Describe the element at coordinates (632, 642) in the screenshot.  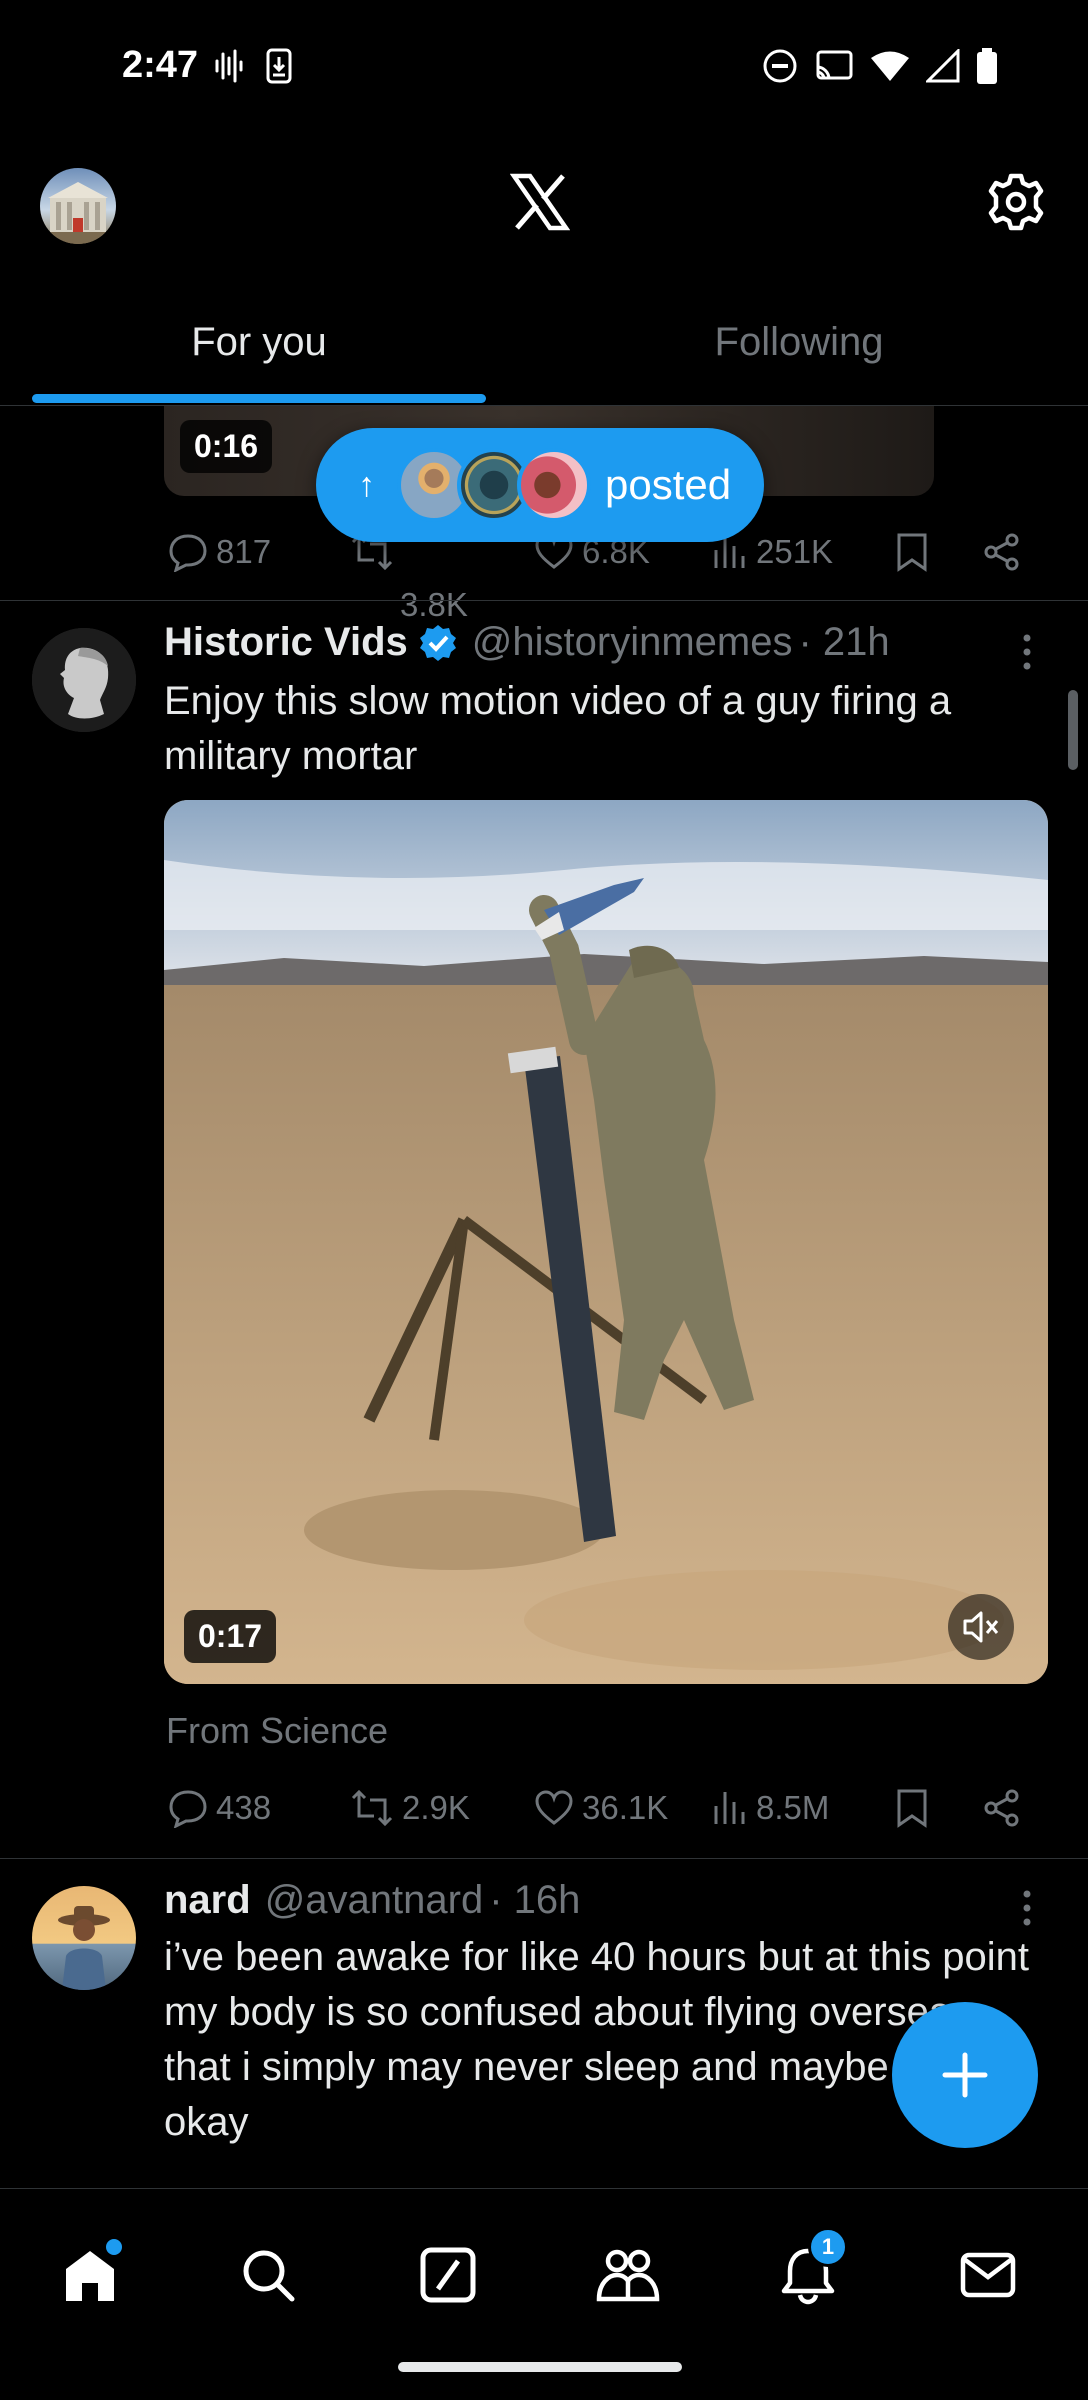
I see `handle: @historyinmemes` at that location.